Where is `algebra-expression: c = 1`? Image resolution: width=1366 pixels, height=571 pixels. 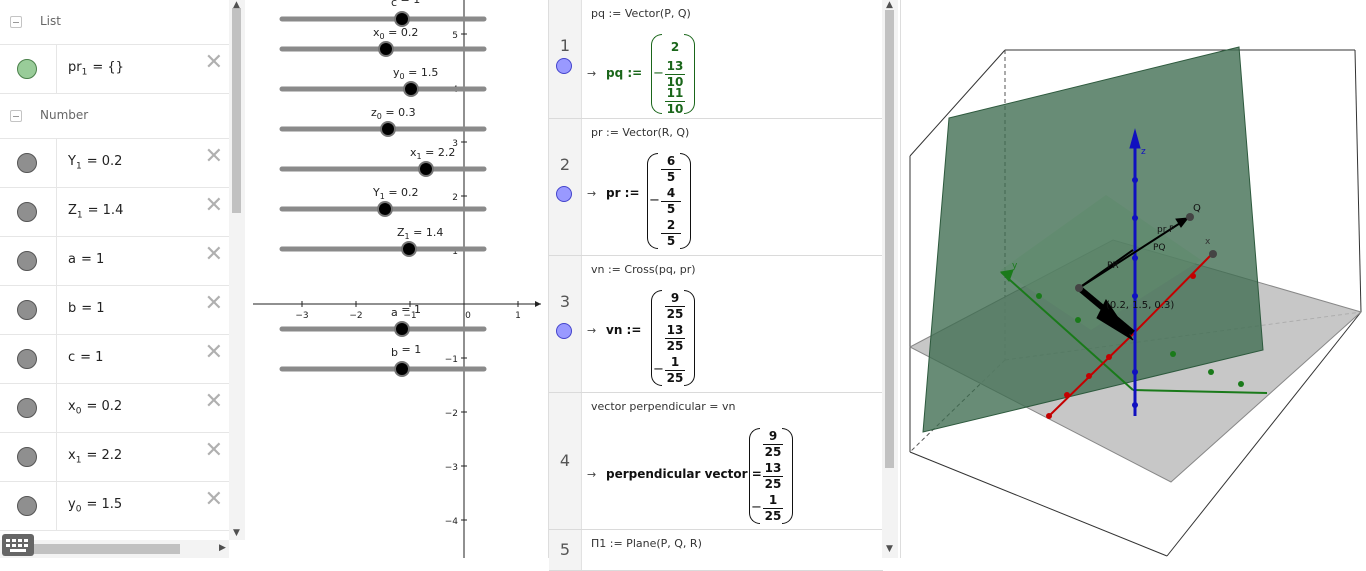
algebra-expression: c = 1 is located at coordinates (85, 359).